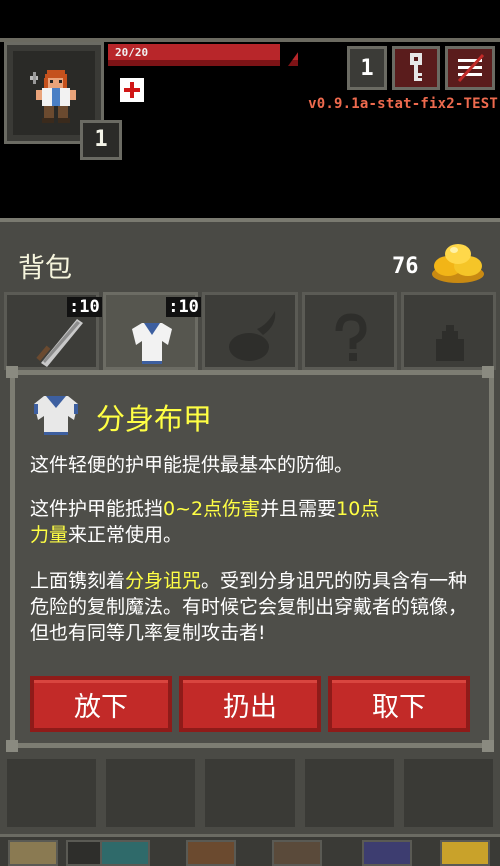 This screenshot has height=866, width=500. I want to click on stats-text: 并且需要, so click(298, 509).